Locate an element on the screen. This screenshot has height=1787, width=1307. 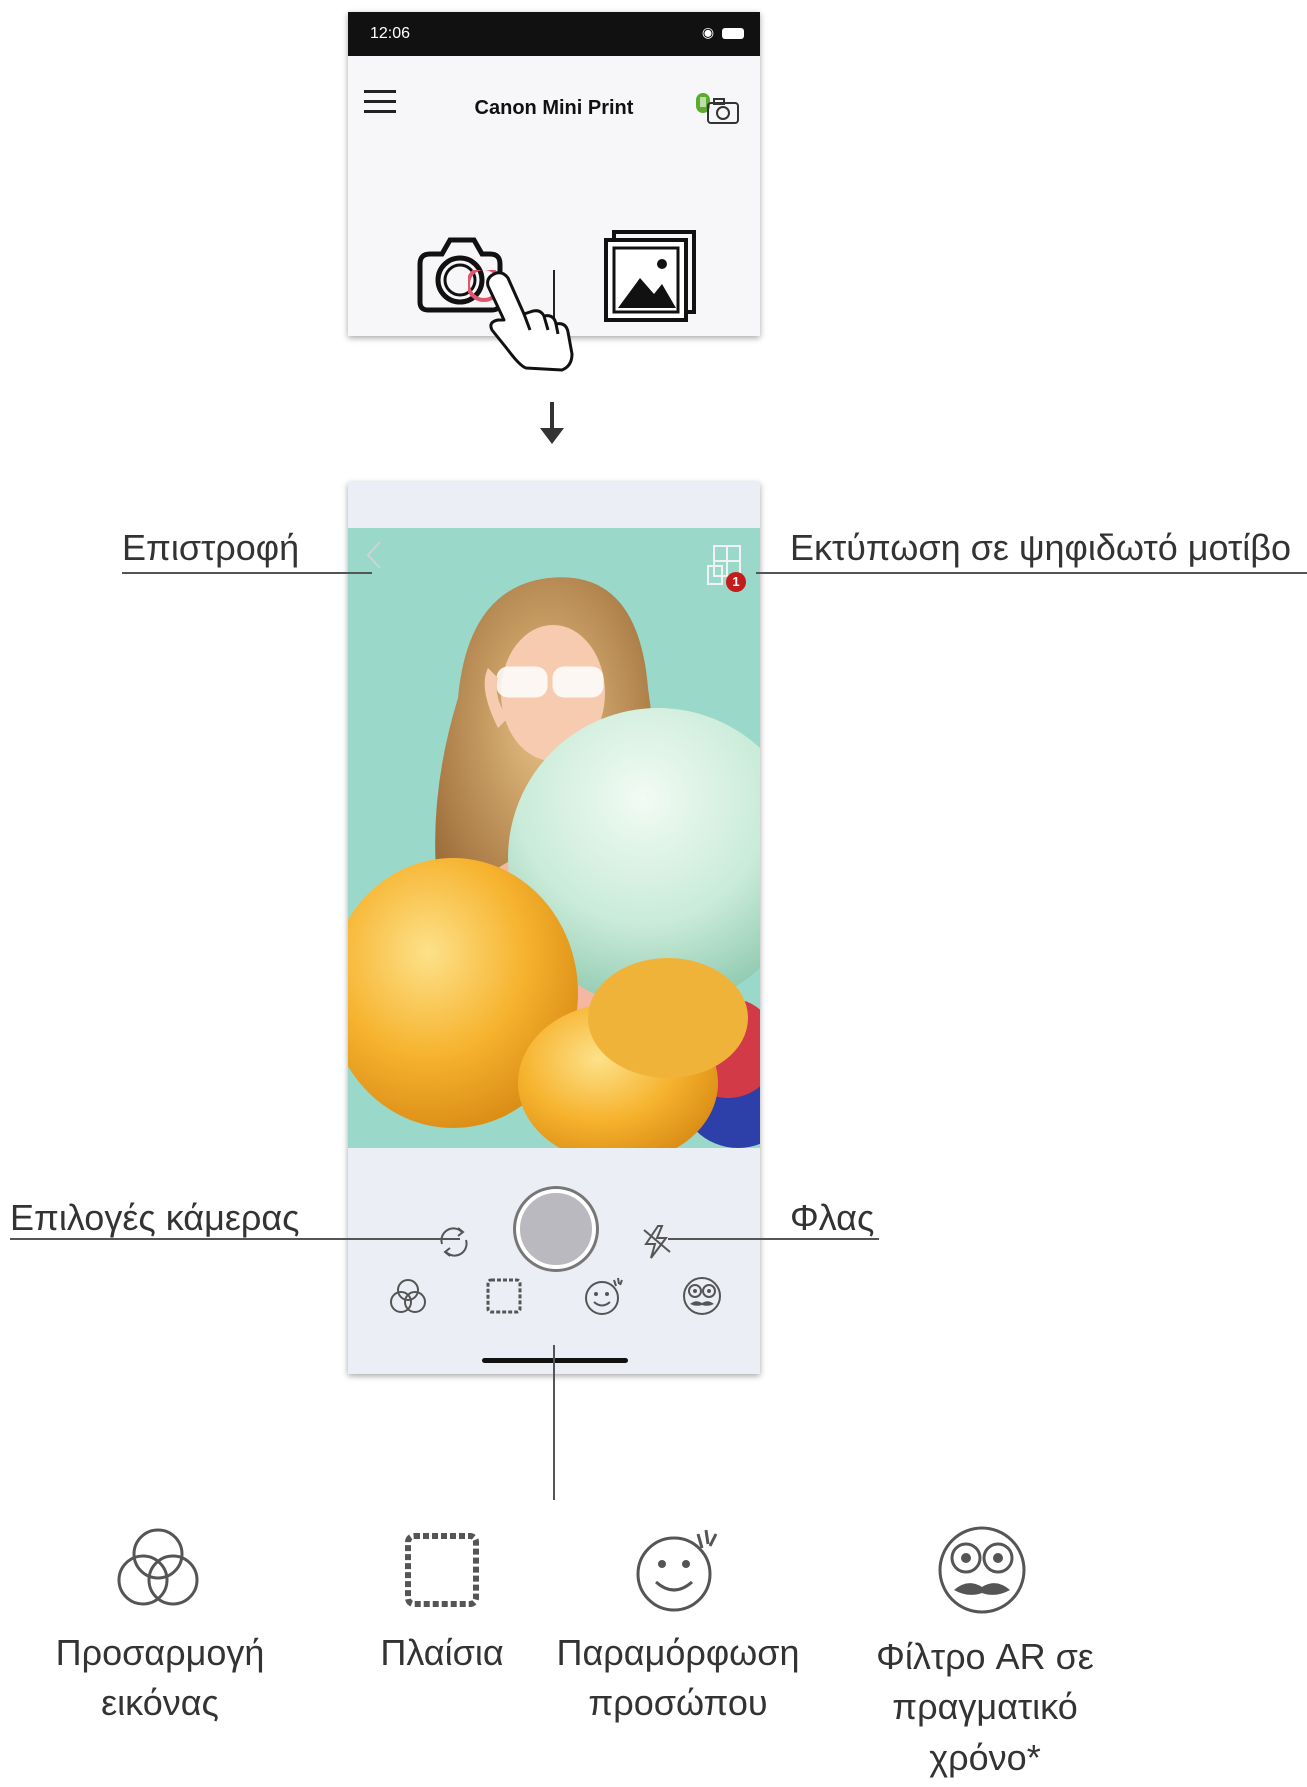
legend-label-ar-filter: Φίλτρο AR σε πραγματικό χρόνο* is located at coordinates (985, 1707).